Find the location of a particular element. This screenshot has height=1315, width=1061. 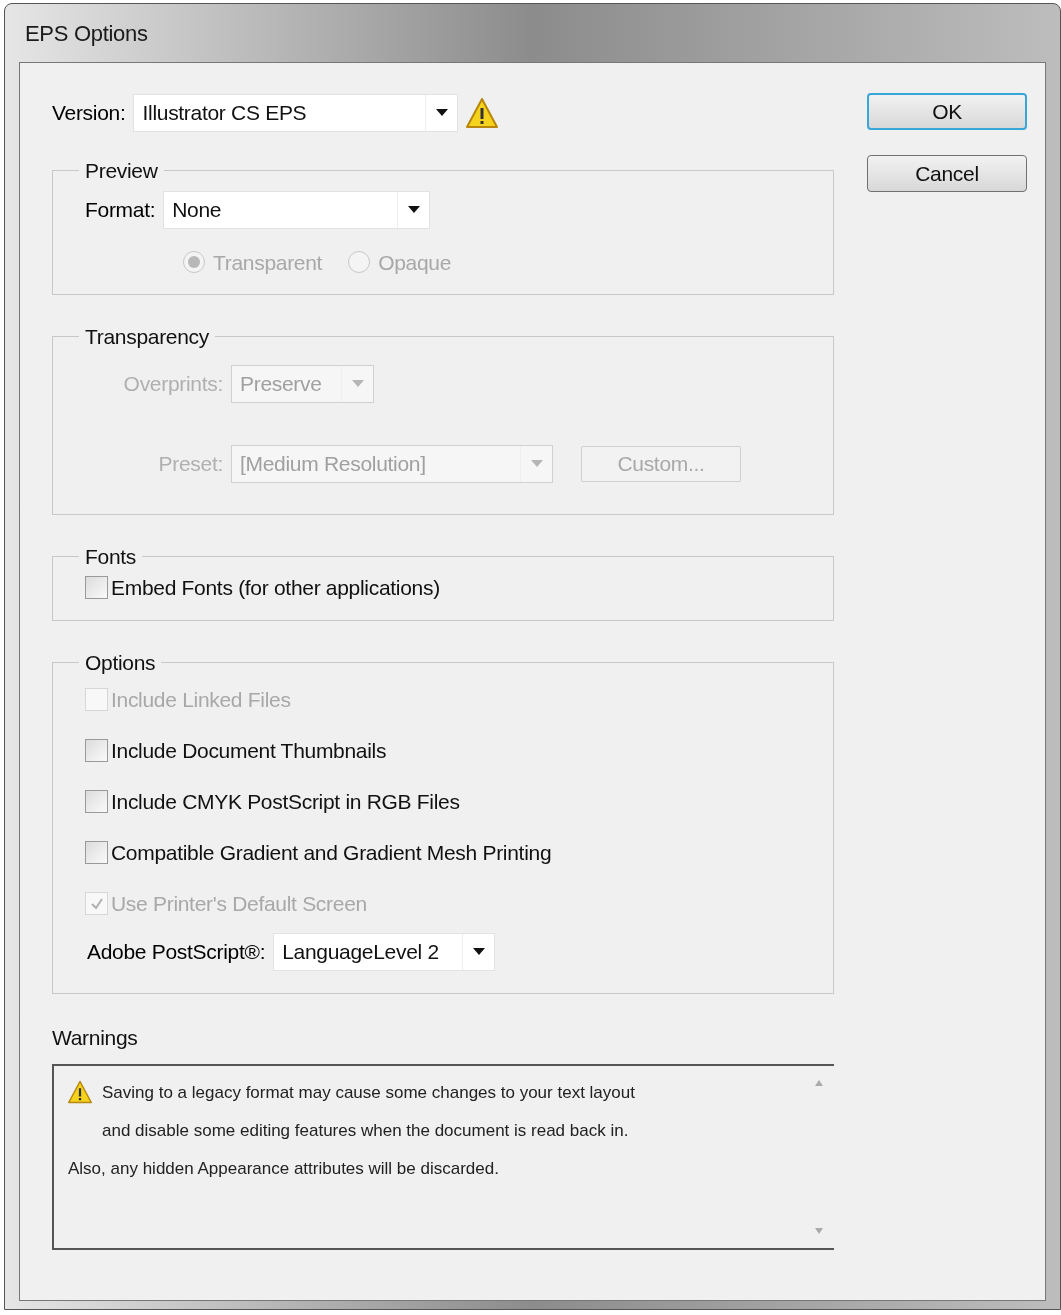

checkbox-label: Include Linked Files is located at coordinates (201, 699).